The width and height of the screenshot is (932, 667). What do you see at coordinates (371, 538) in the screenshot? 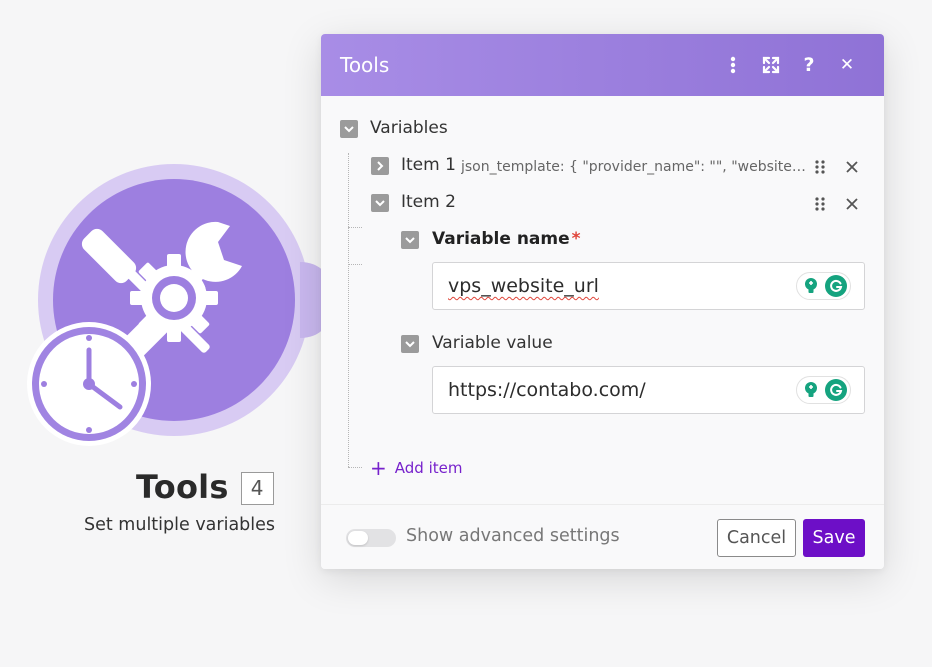
I see `advanced-settings-toggle` at bounding box center [371, 538].